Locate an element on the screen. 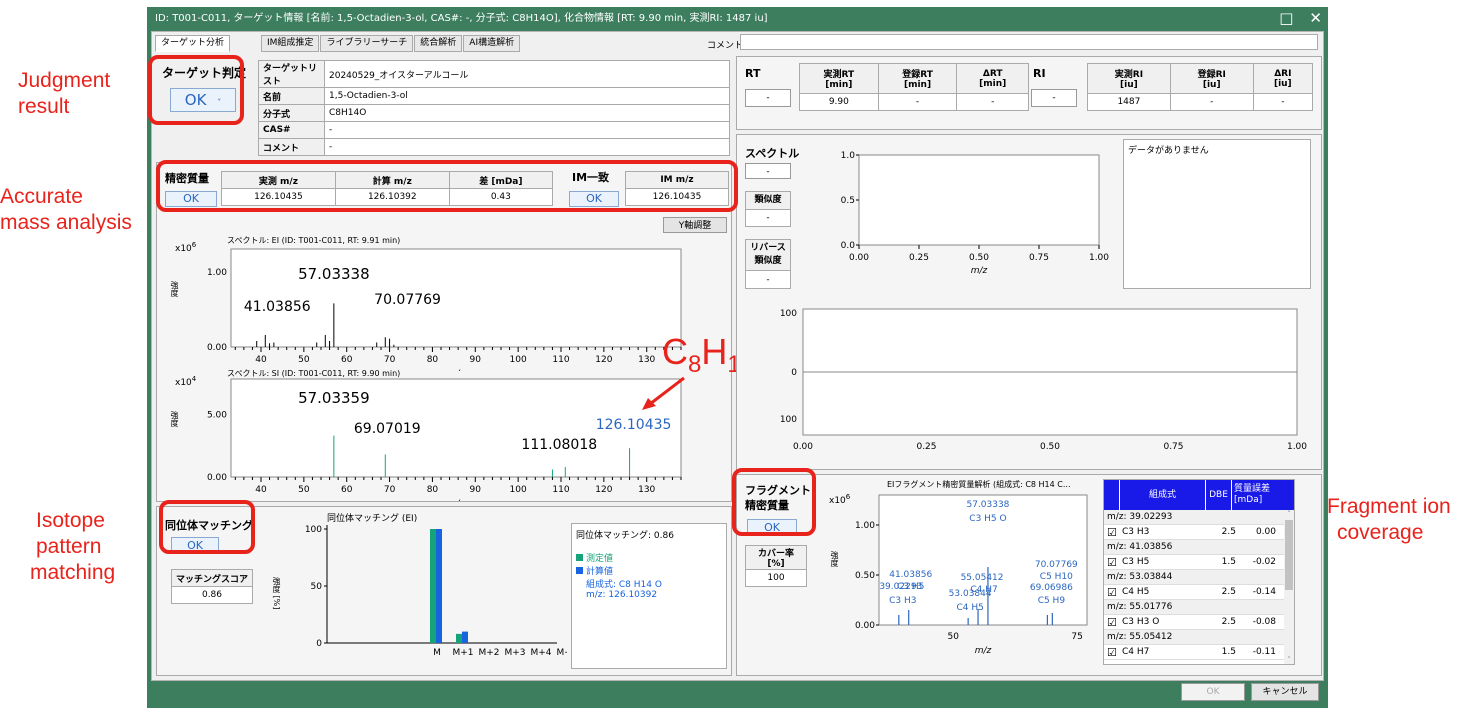  rt-registered: - is located at coordinates (917, 102).